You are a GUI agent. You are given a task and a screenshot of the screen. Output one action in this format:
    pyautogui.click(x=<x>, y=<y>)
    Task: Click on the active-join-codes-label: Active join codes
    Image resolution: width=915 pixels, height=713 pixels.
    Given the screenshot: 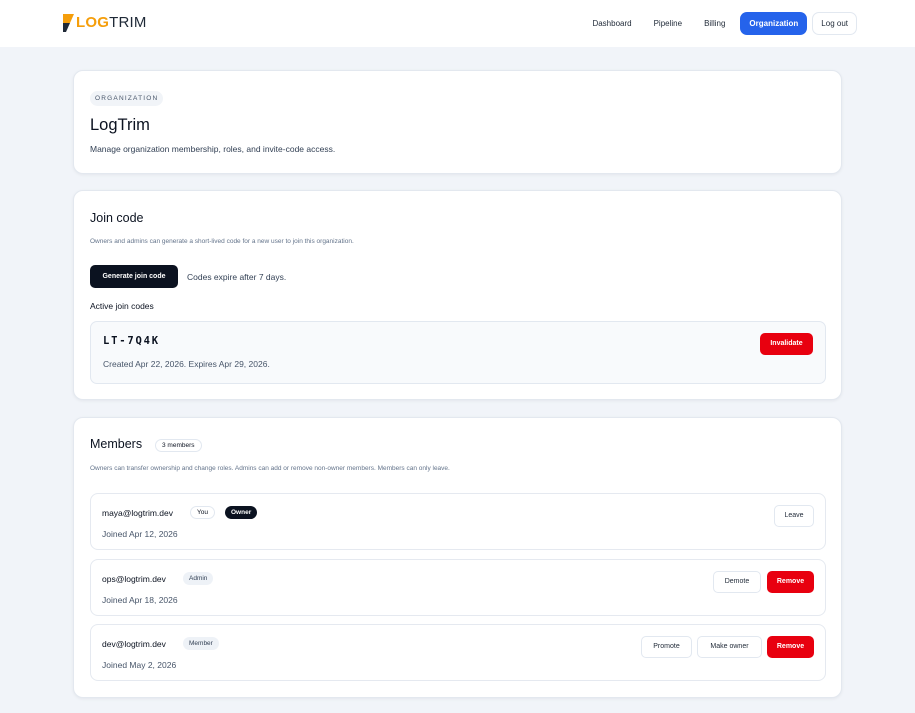 What is the action you would take?
    pyautogui.click(x=122, y=306)
    